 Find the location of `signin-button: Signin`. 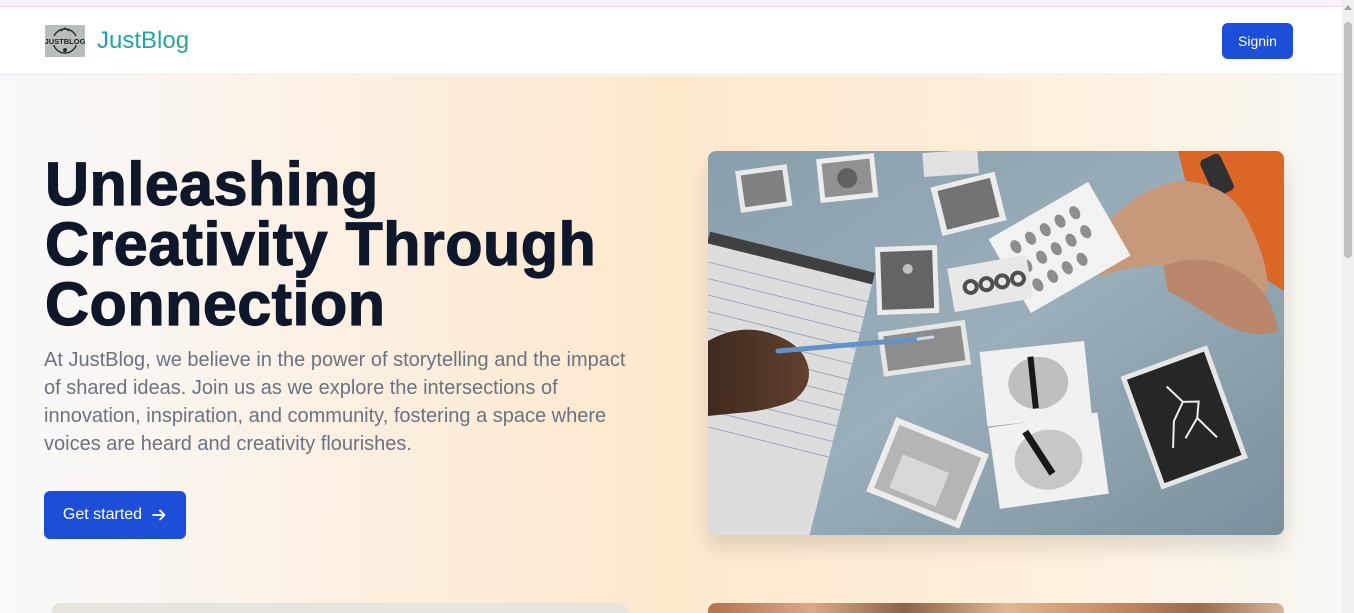

signin-button: Signin is located at coordinates (1257, 41).